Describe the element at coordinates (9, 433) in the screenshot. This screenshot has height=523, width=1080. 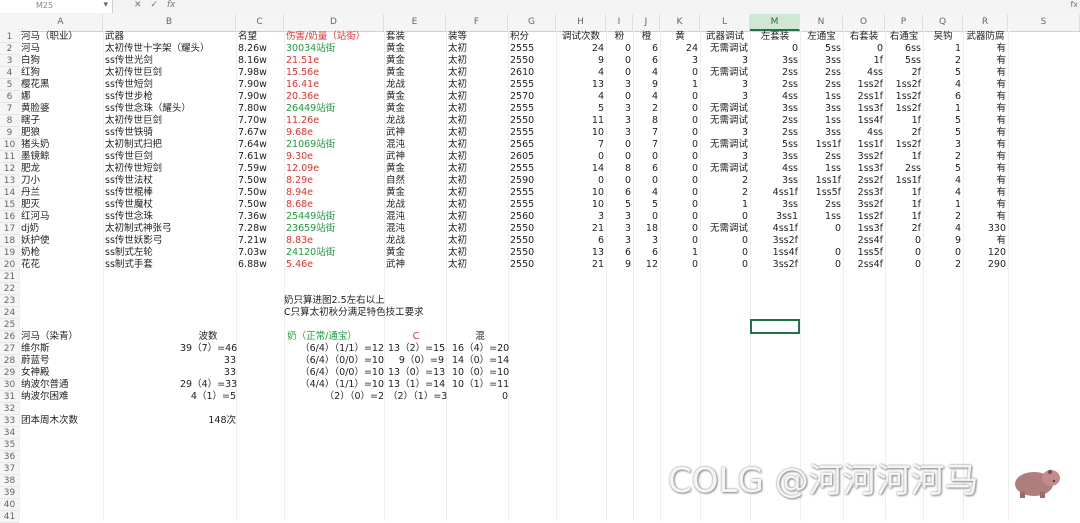
I see `row-header: 34` at that location.